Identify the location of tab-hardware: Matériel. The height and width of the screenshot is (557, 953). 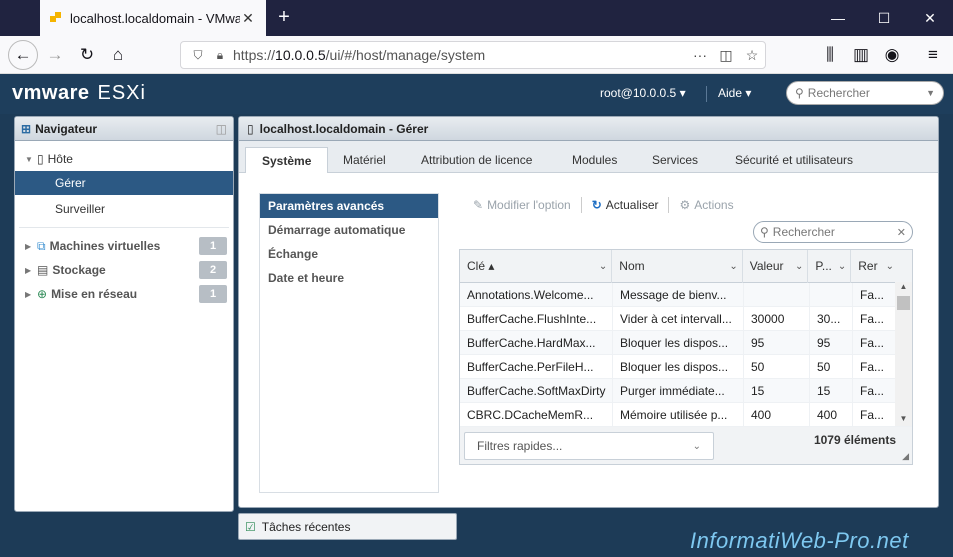
(364, 160).